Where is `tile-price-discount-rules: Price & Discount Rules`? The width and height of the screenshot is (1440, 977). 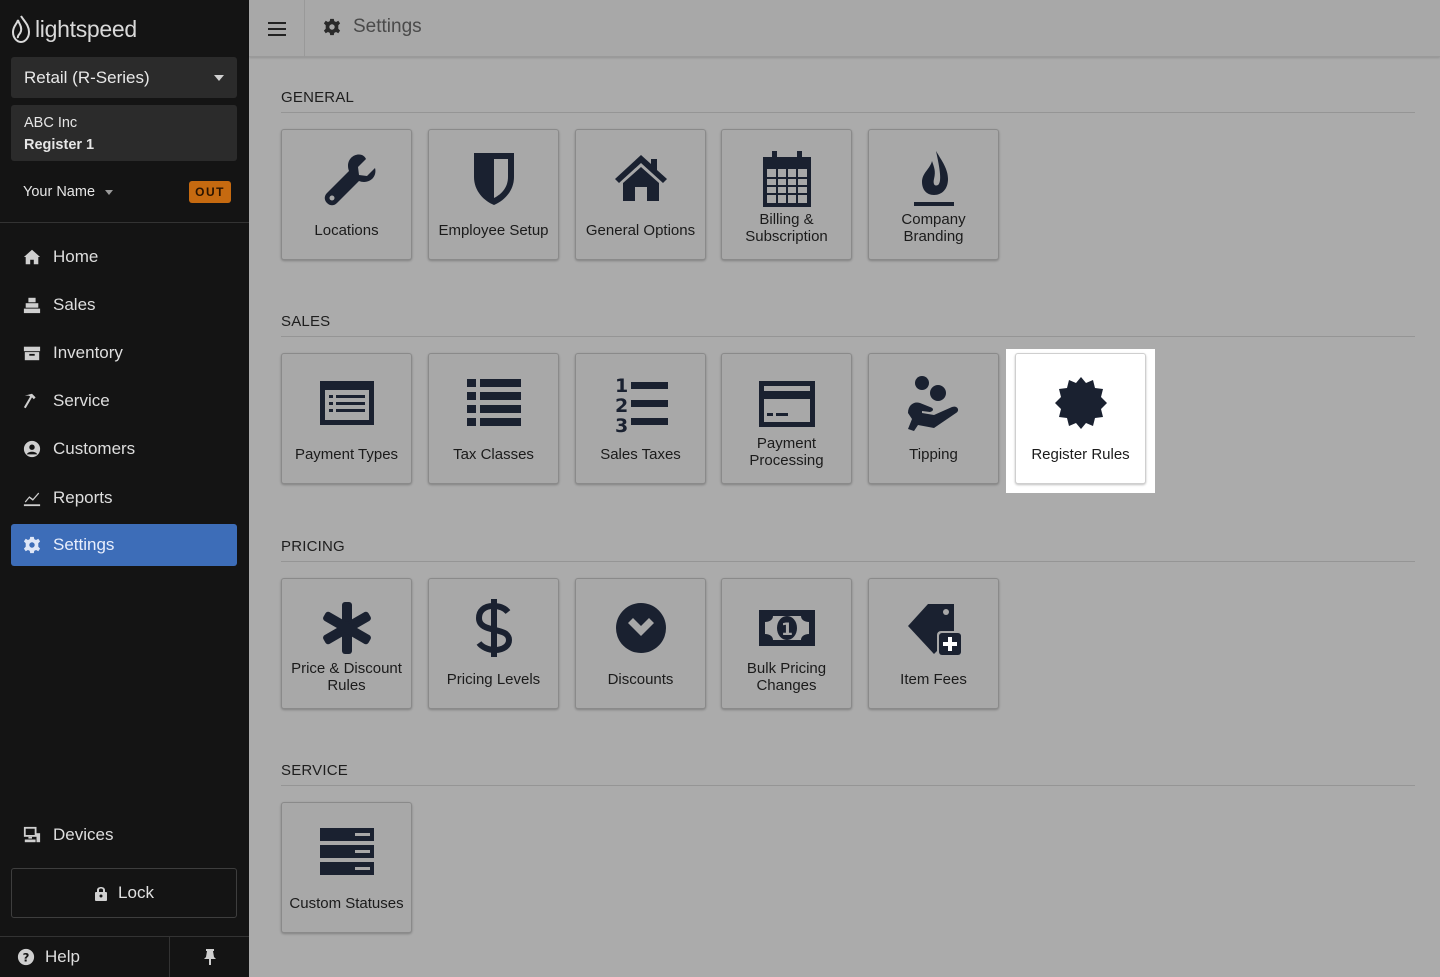 tile-price-discount-rules: Price & Discount Rules is located at coordinates (346, 643).